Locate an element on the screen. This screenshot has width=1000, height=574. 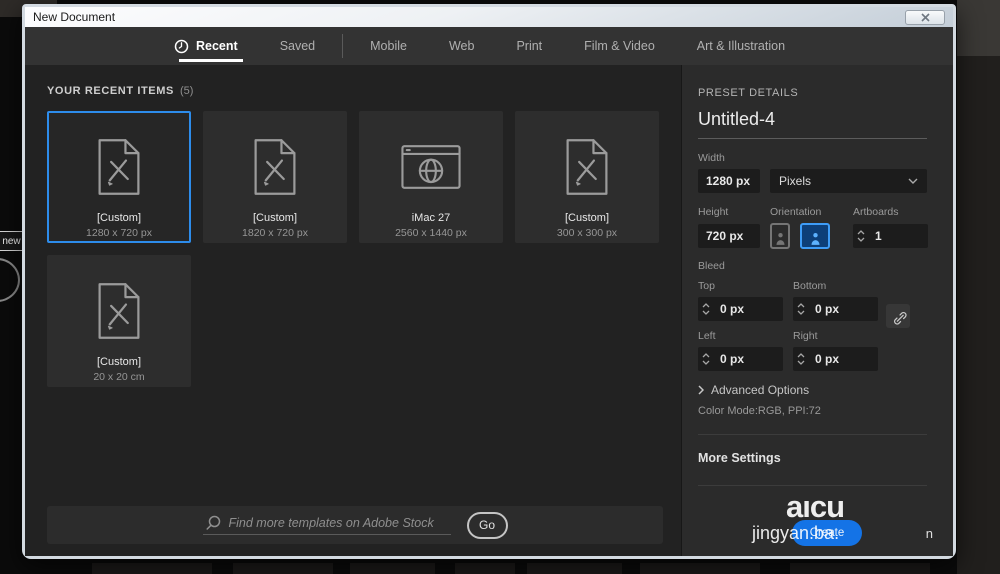
app-toolbar-fragment is located at coordinates (978, 28).